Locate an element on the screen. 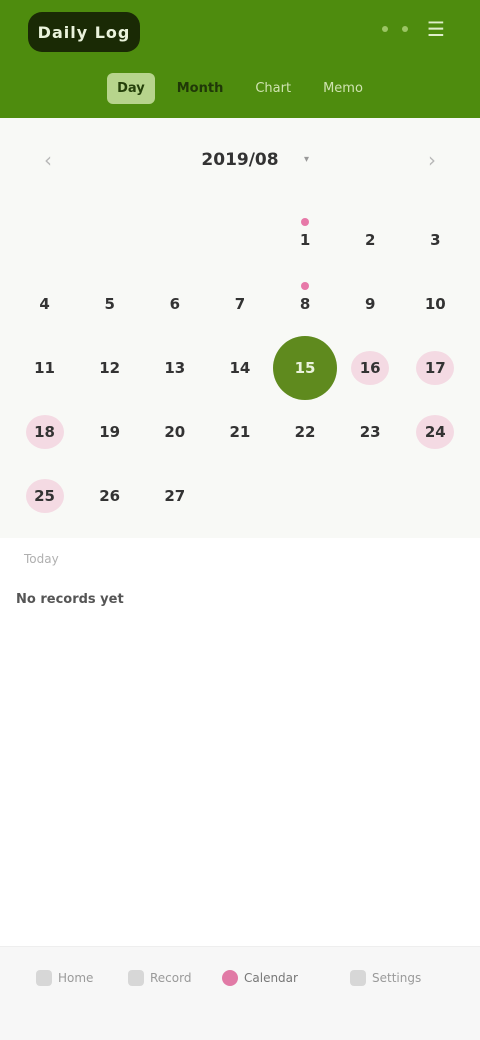 This screenshot has width=480, height=1040. calendar-day-number: 10 is located at coordinates (435, 304).